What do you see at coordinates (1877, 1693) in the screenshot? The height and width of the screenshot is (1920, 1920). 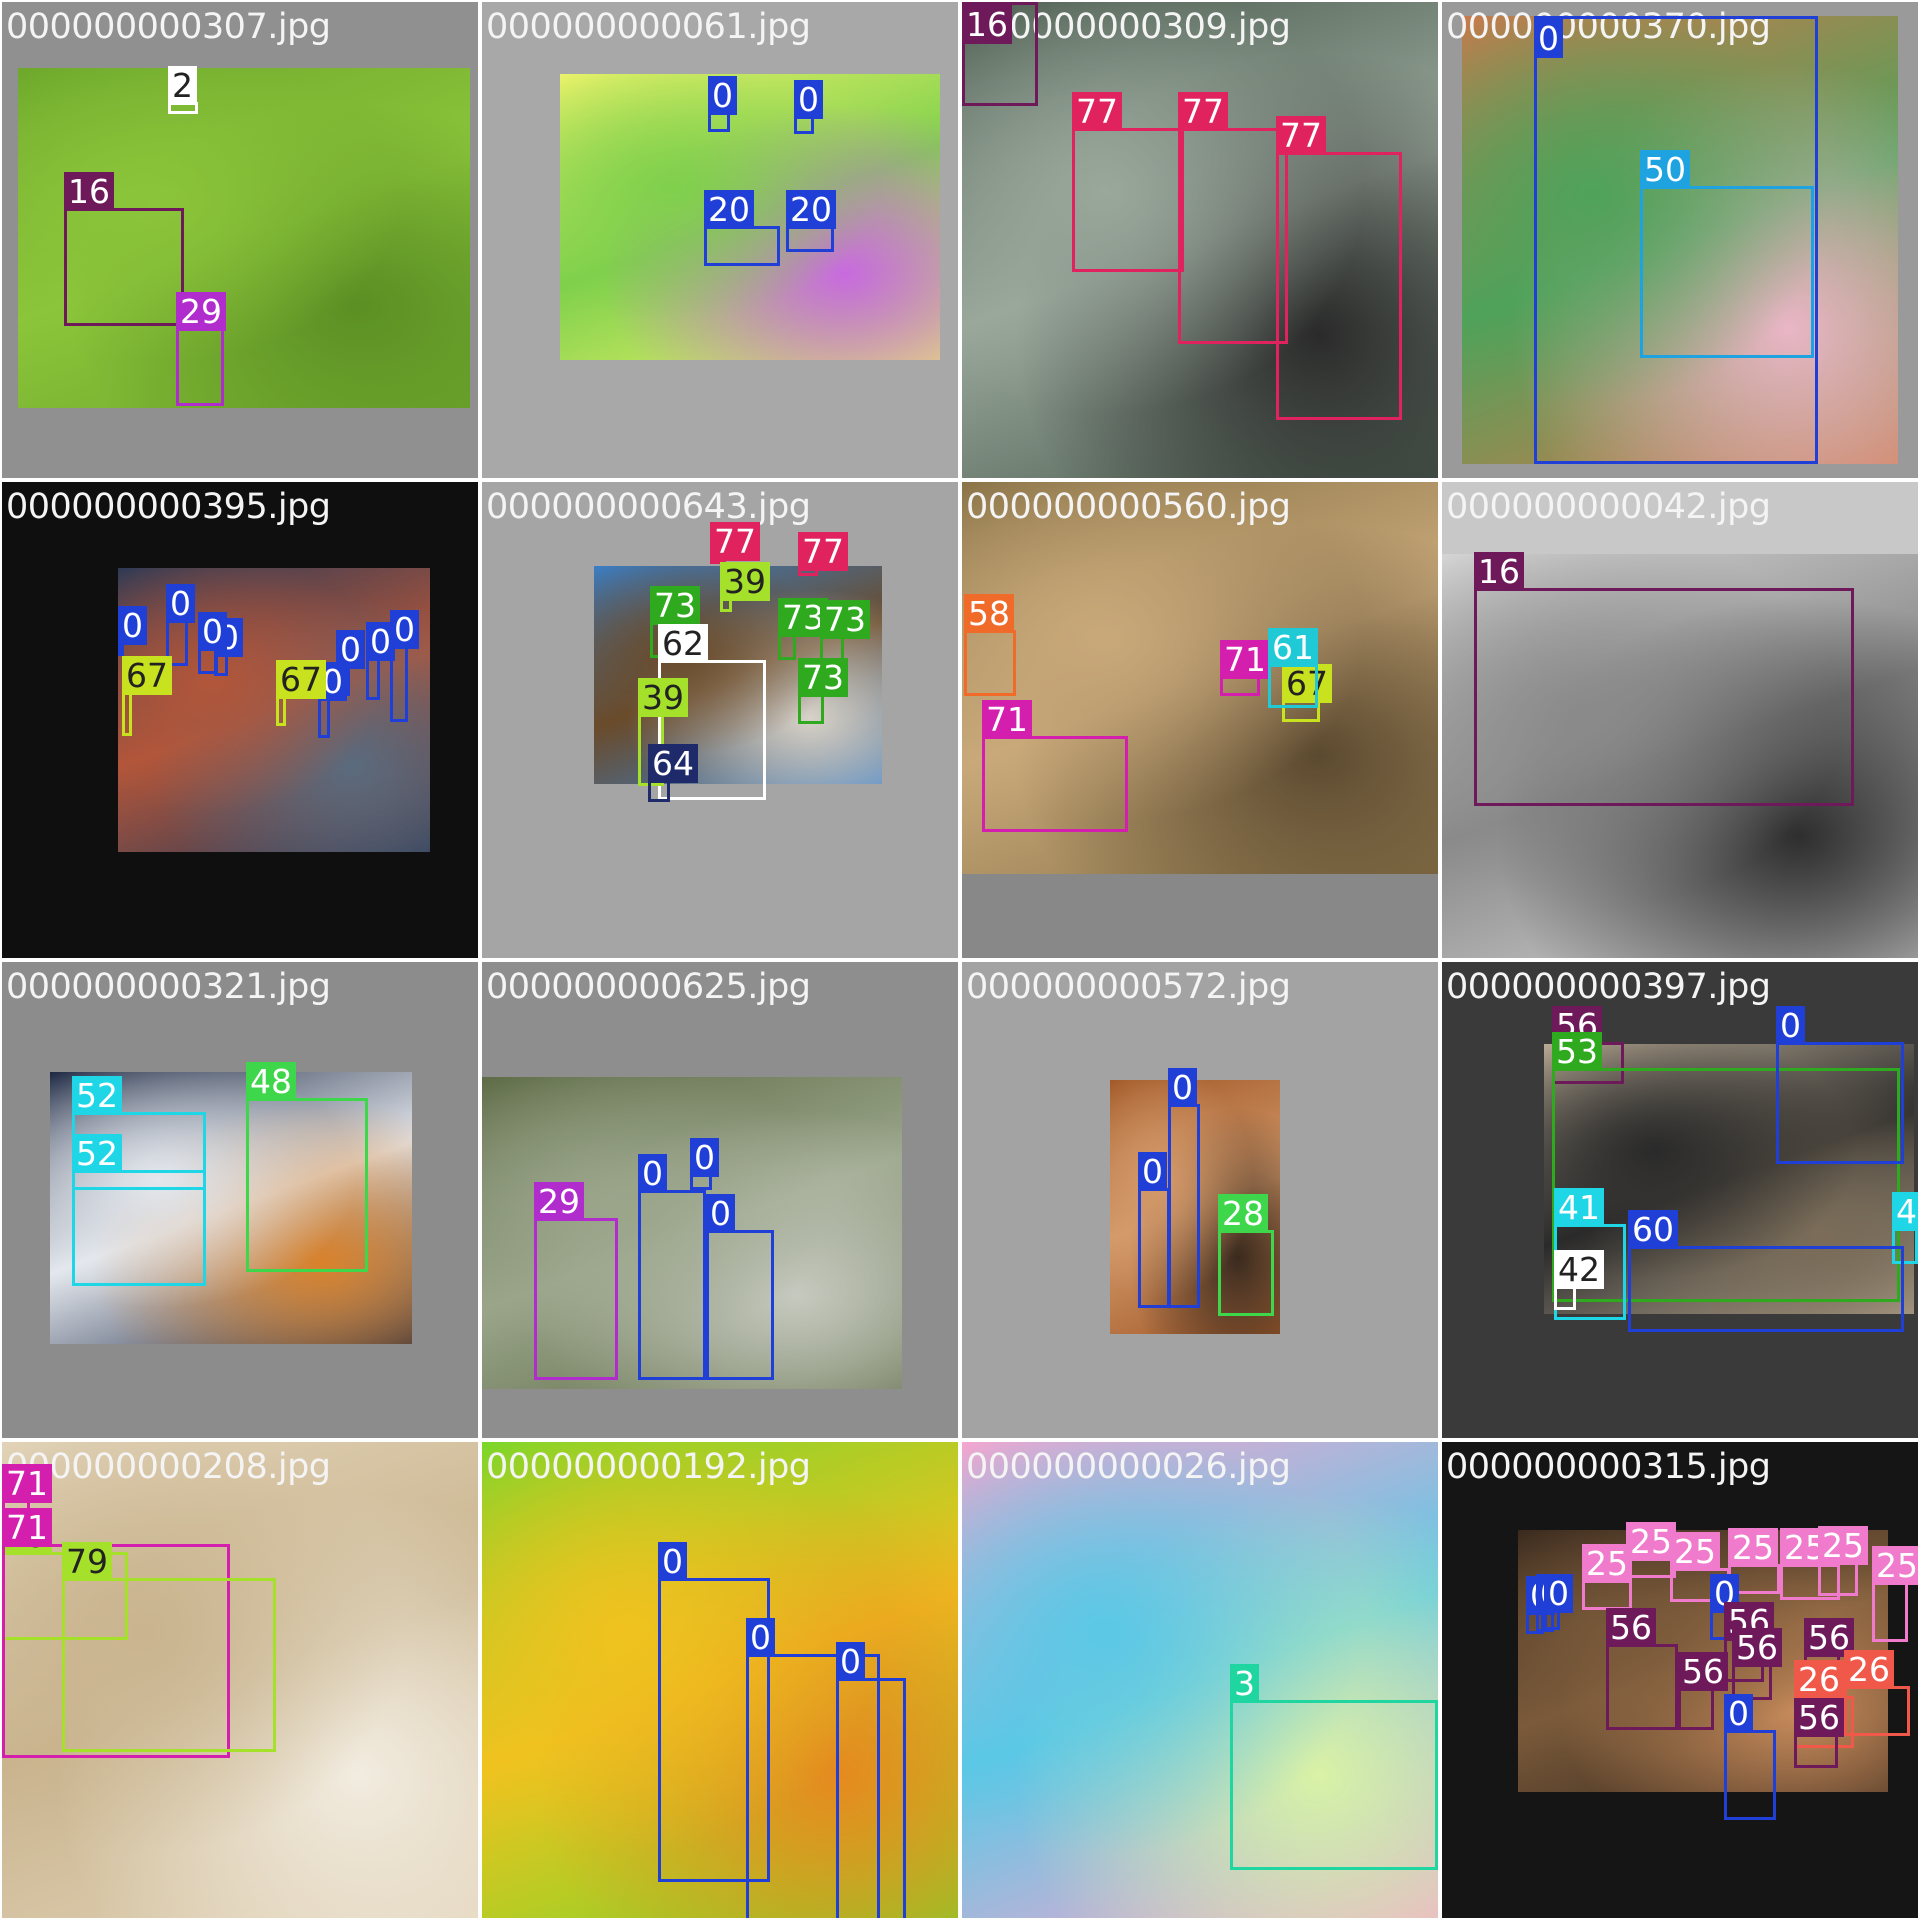 I see `detection-box: 26` at bounding box center [1877, 1693].